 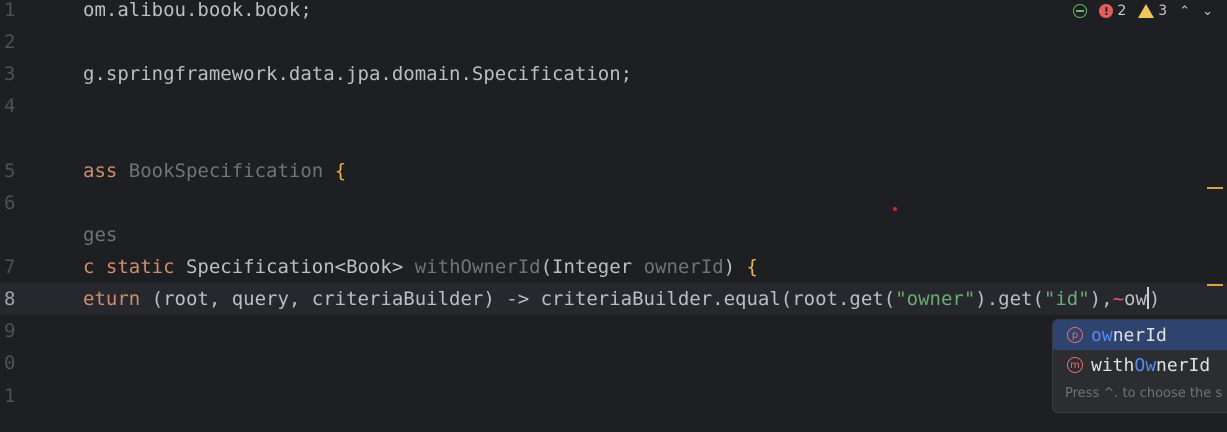 I want to click on completion-item-withownerid: m with Ow nerId, so click(x=1140, y=365).